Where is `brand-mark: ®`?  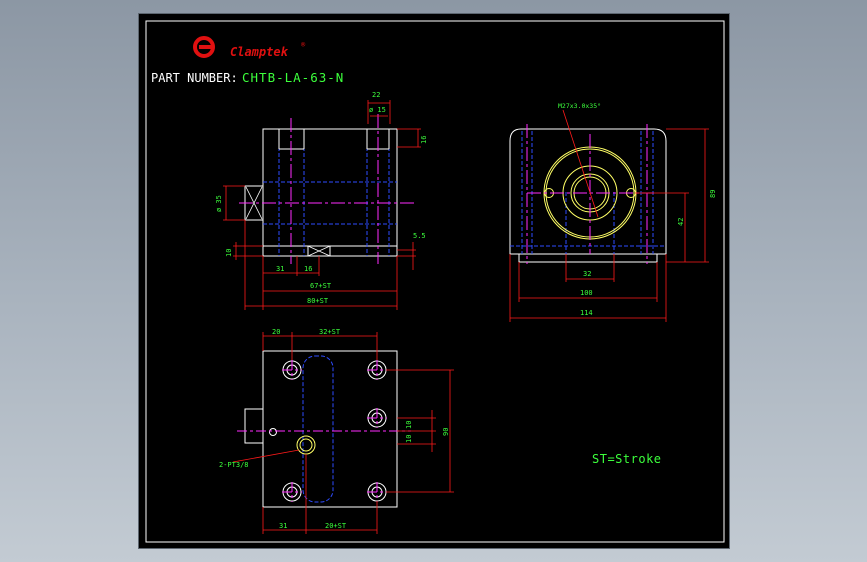 brand-mark: ® is located at coordinates (303, 45).